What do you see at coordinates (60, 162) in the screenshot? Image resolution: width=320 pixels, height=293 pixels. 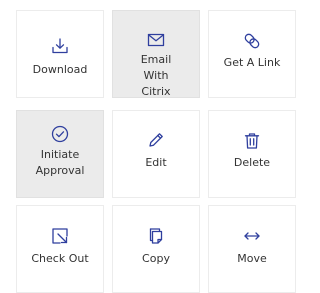 I see `initiate-approval-label: Initiate Approval` at bounding box center [60, 162].